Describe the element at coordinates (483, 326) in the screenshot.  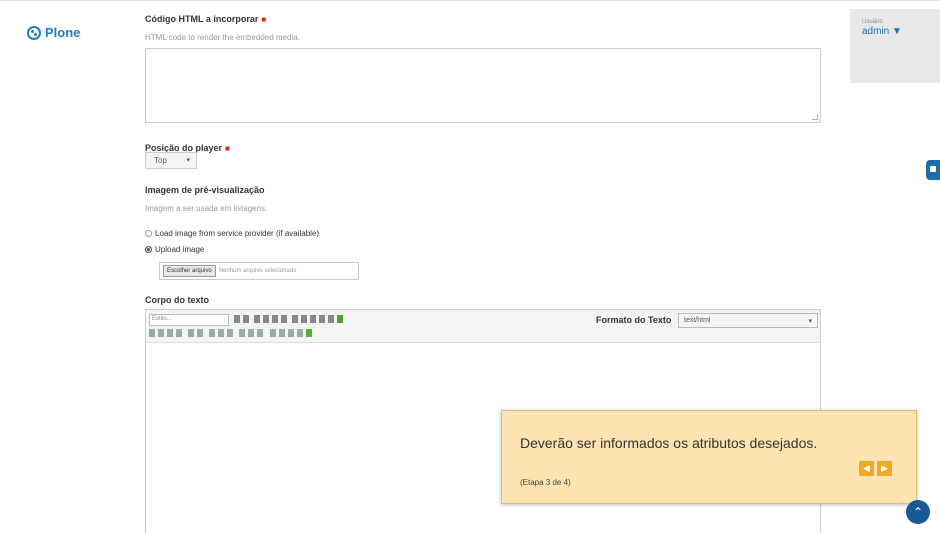
I see `editor-toolbar: Estilo... Formato do Texto text/html ▾` at that location.